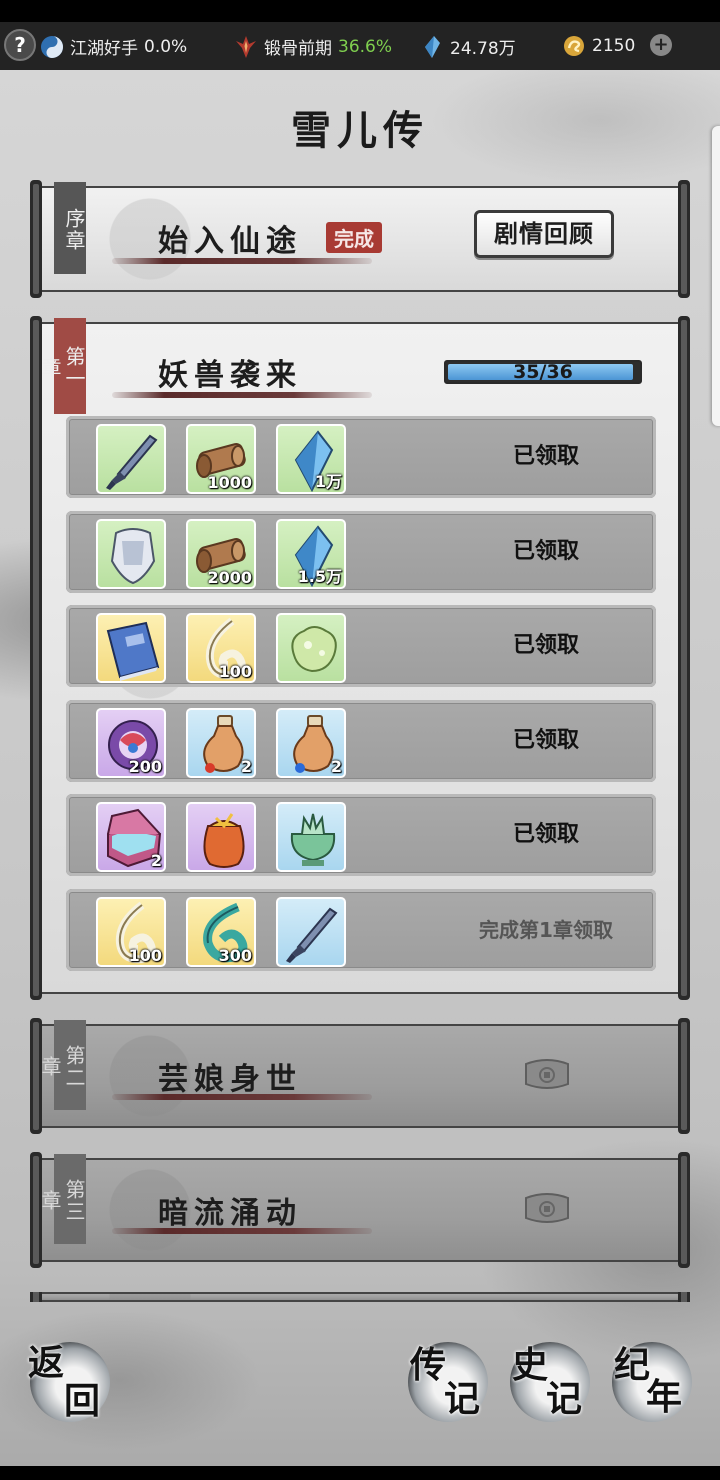 This screenshot has width=720, height=1480. I want to click on armor-icon, so click(133, 555).